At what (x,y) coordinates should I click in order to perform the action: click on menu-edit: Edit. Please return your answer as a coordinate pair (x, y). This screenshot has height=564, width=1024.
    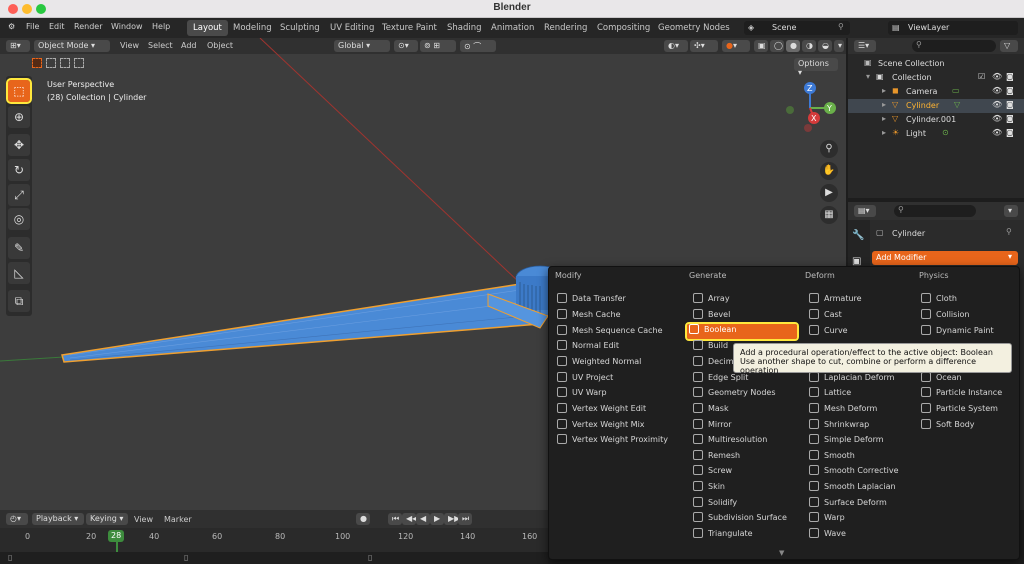
    Looking at the image, I should click on (57, 26).